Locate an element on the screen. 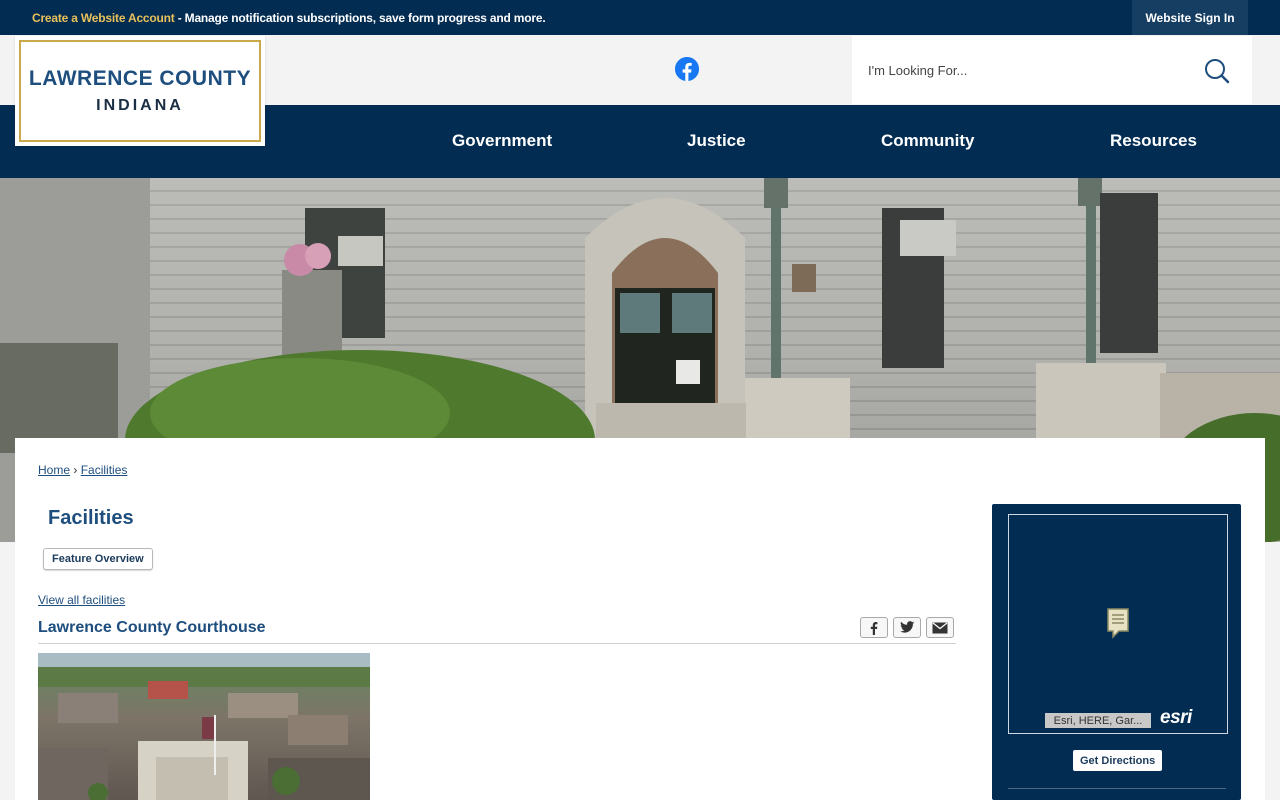 This screenshot has width=1280, height=800. search-icon is located at coordinates (1217, 71).